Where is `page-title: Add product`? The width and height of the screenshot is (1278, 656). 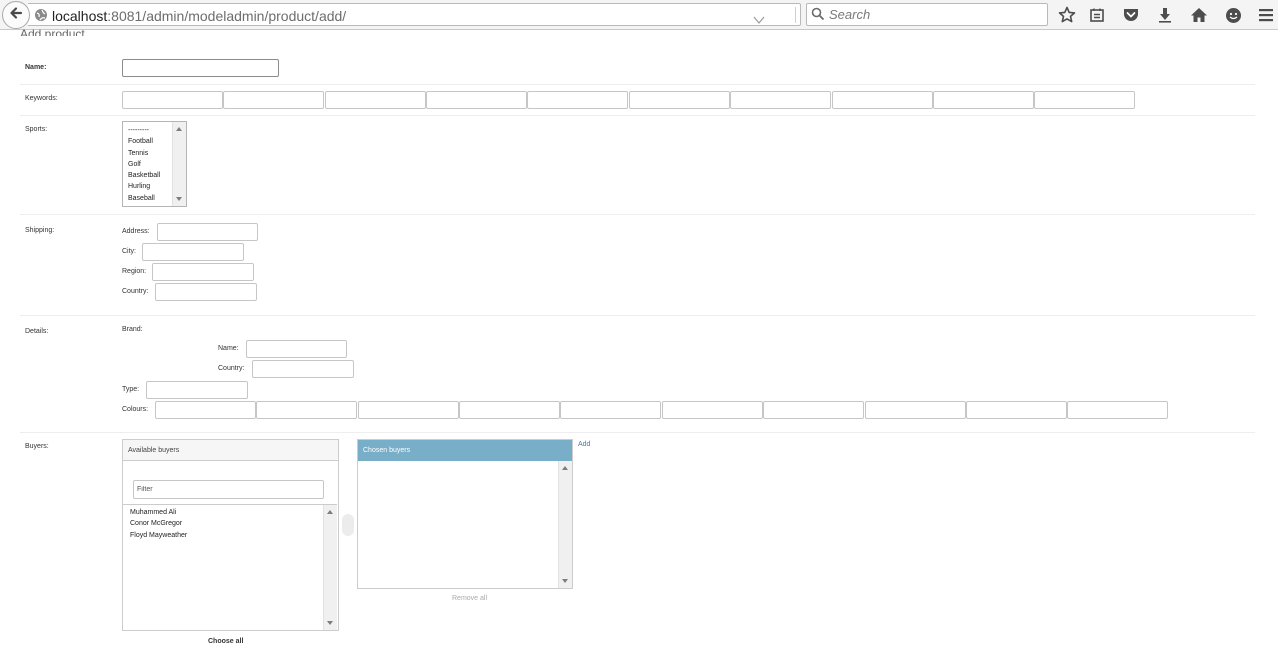
page-title: Add product is located at coordinates (52, 31).